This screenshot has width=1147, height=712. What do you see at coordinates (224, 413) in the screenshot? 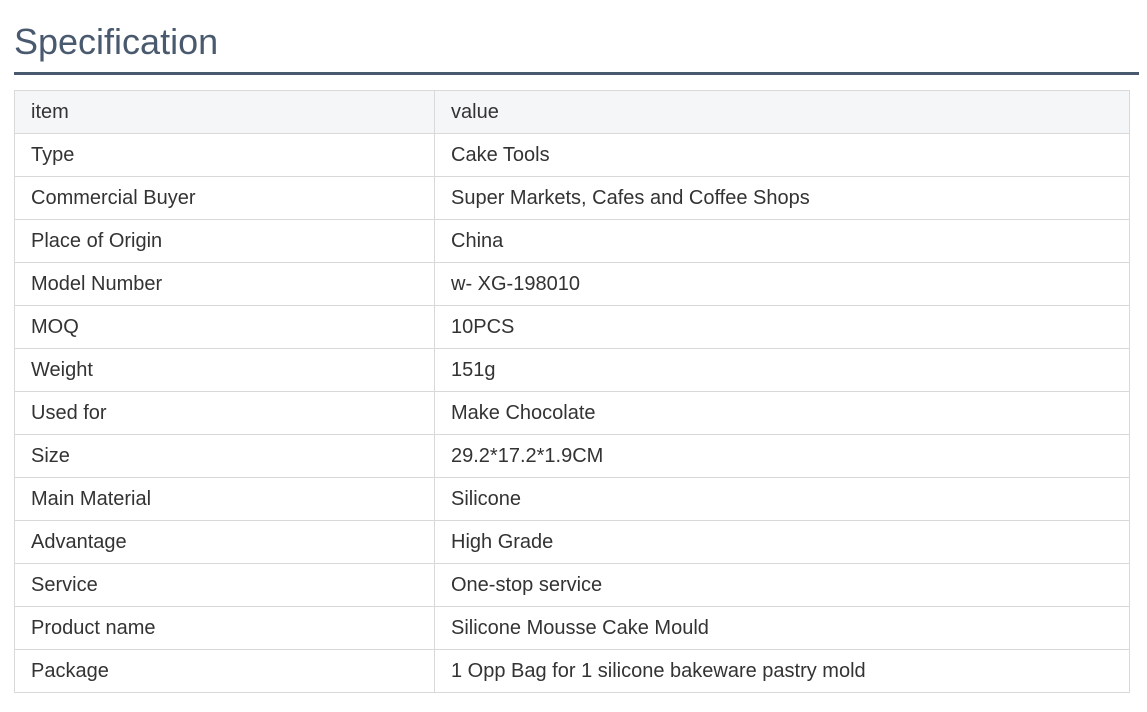
I see `cell-item: Used for` at bounding box center [224, 413].